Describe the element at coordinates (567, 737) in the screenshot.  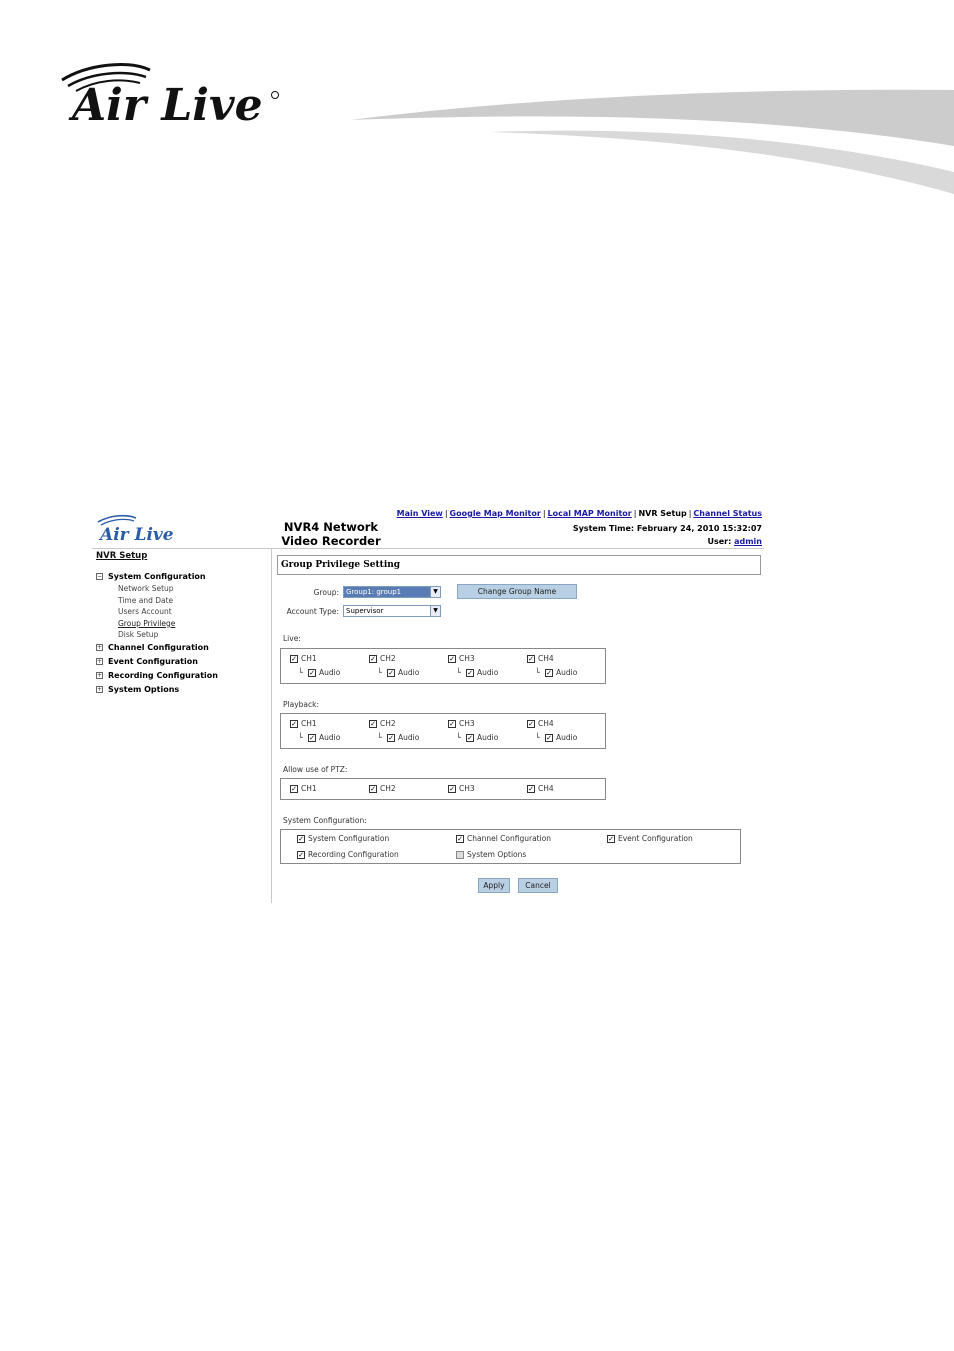
I see `checkbox-label: Audio` at that location.